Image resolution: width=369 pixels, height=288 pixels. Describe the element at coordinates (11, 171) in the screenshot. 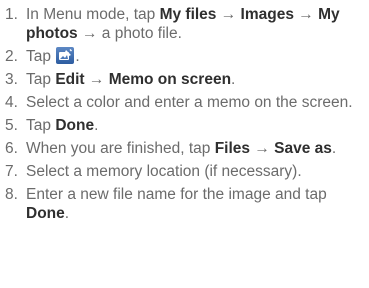

I see `step-number: 7.` at that location.